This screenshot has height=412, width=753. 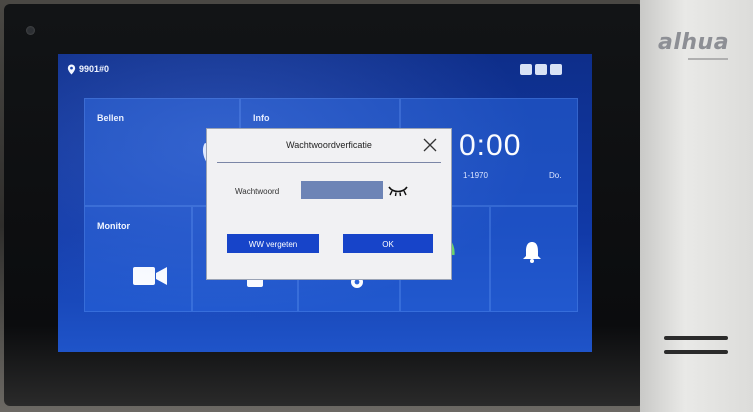 I want to click on status-bar: 9901#0, so click(x=325, y=69).